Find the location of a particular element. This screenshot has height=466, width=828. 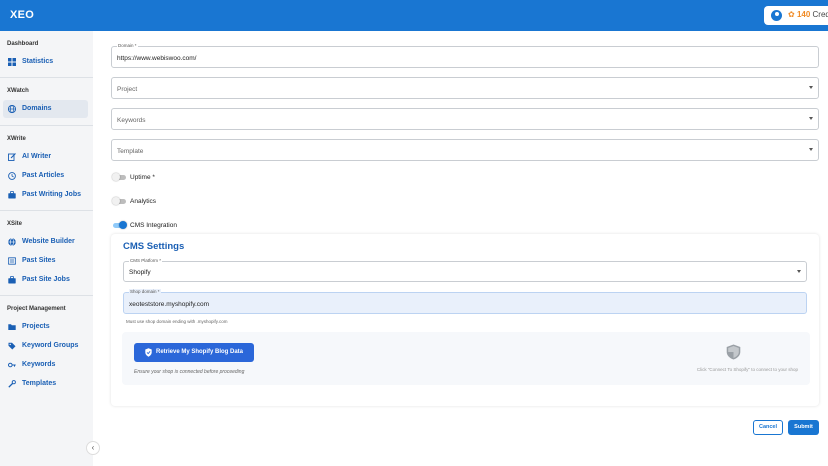

uptime-toggle is located at coordinates (119, 177).